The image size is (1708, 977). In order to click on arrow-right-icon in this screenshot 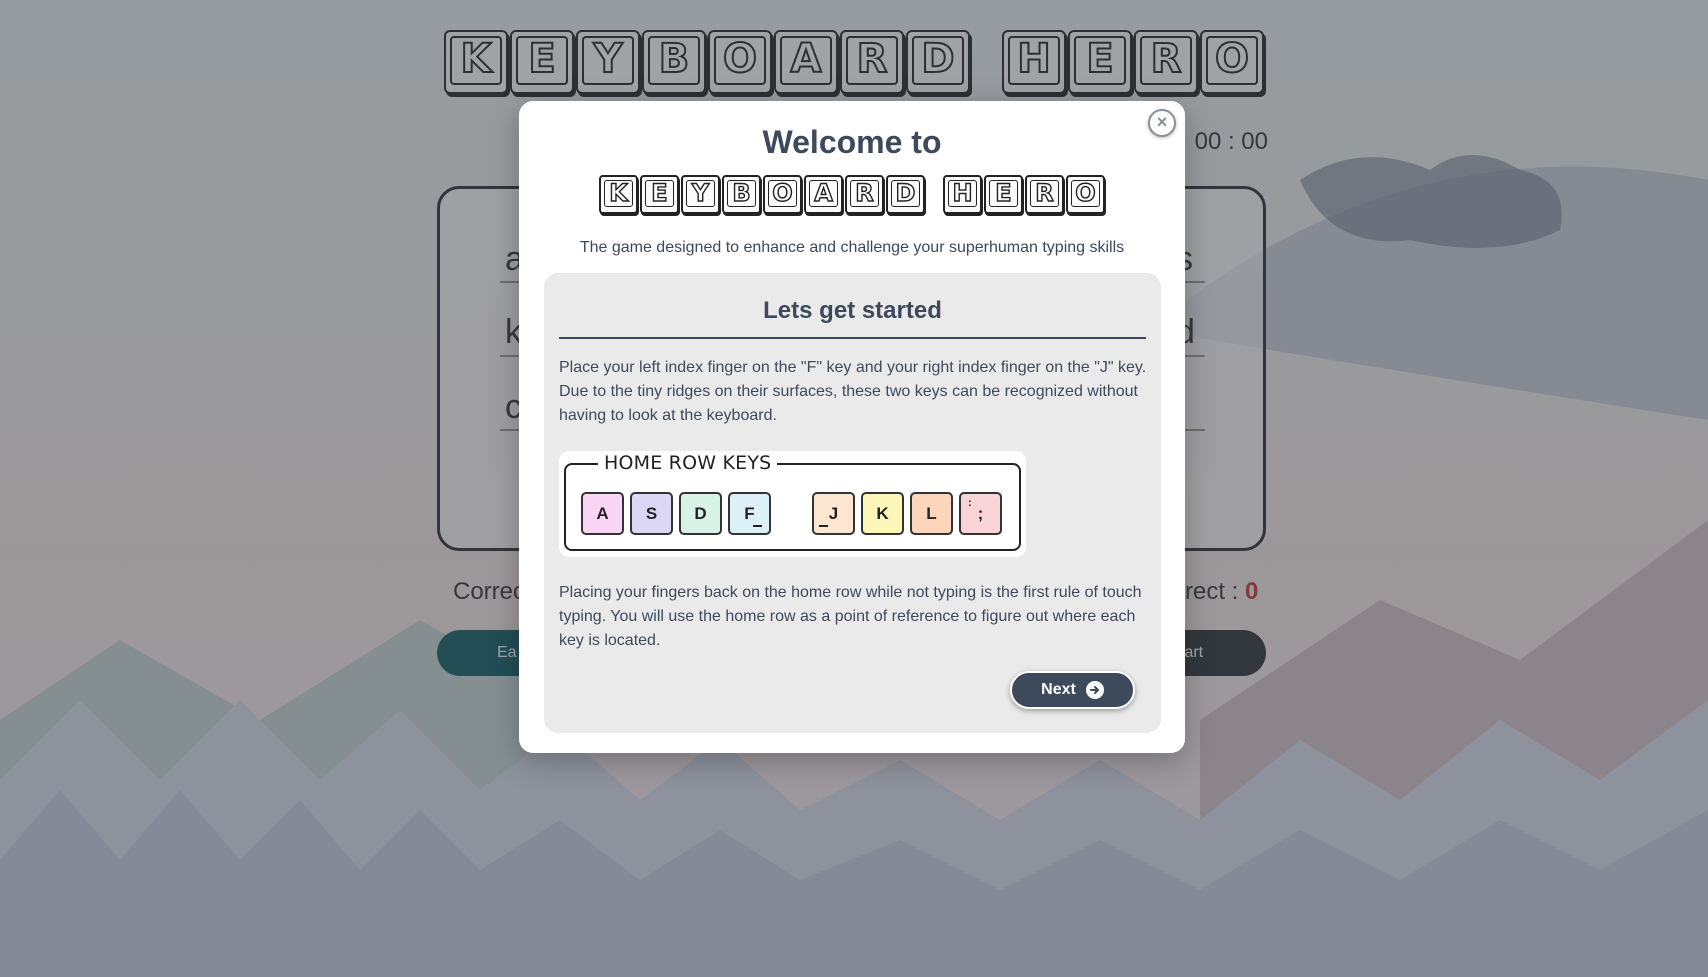, I will do `click(1094, 690)`.